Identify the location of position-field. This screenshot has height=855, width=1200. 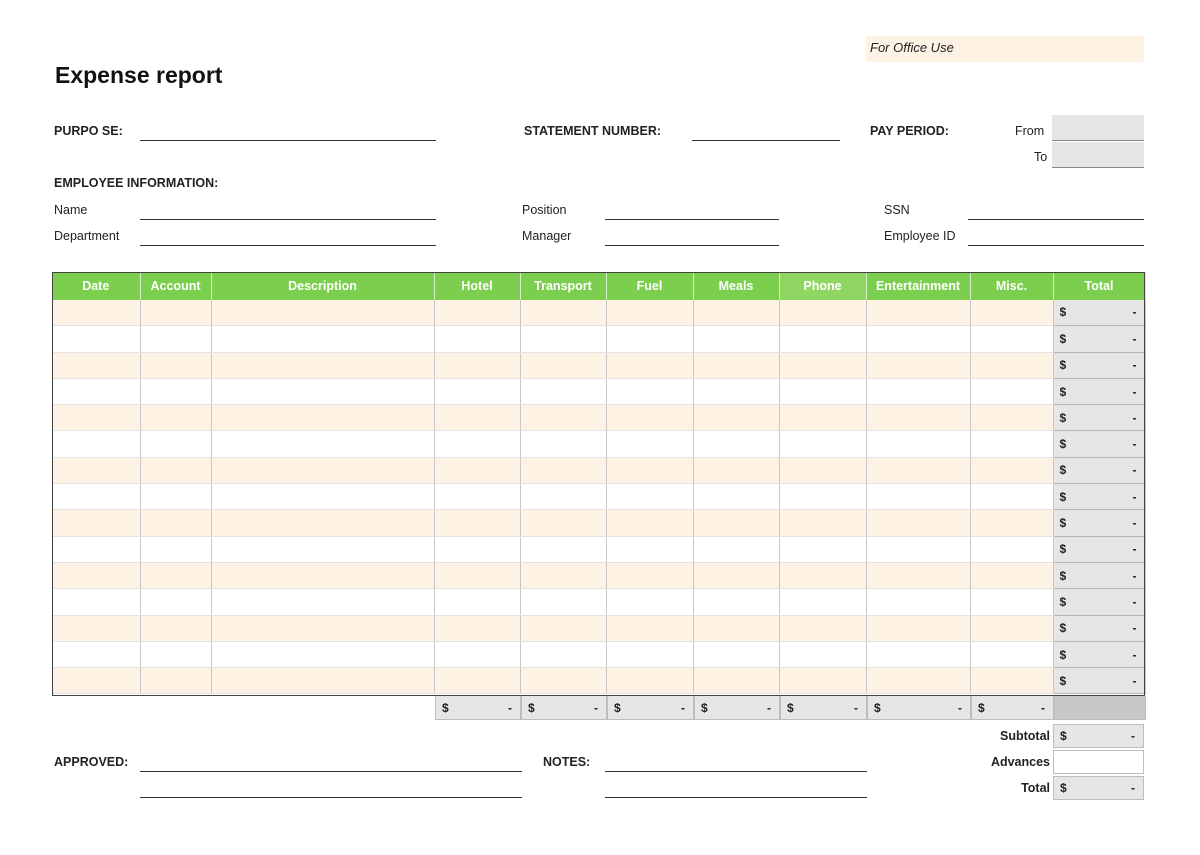
(692, 219).